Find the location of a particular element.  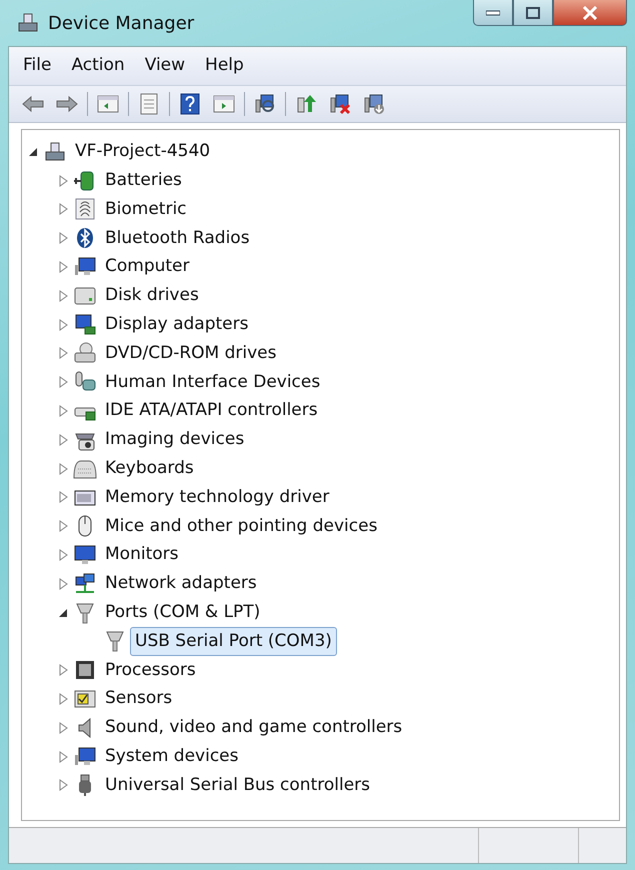

tree-item: Memory technology driver is located at coordinates (217, 497).